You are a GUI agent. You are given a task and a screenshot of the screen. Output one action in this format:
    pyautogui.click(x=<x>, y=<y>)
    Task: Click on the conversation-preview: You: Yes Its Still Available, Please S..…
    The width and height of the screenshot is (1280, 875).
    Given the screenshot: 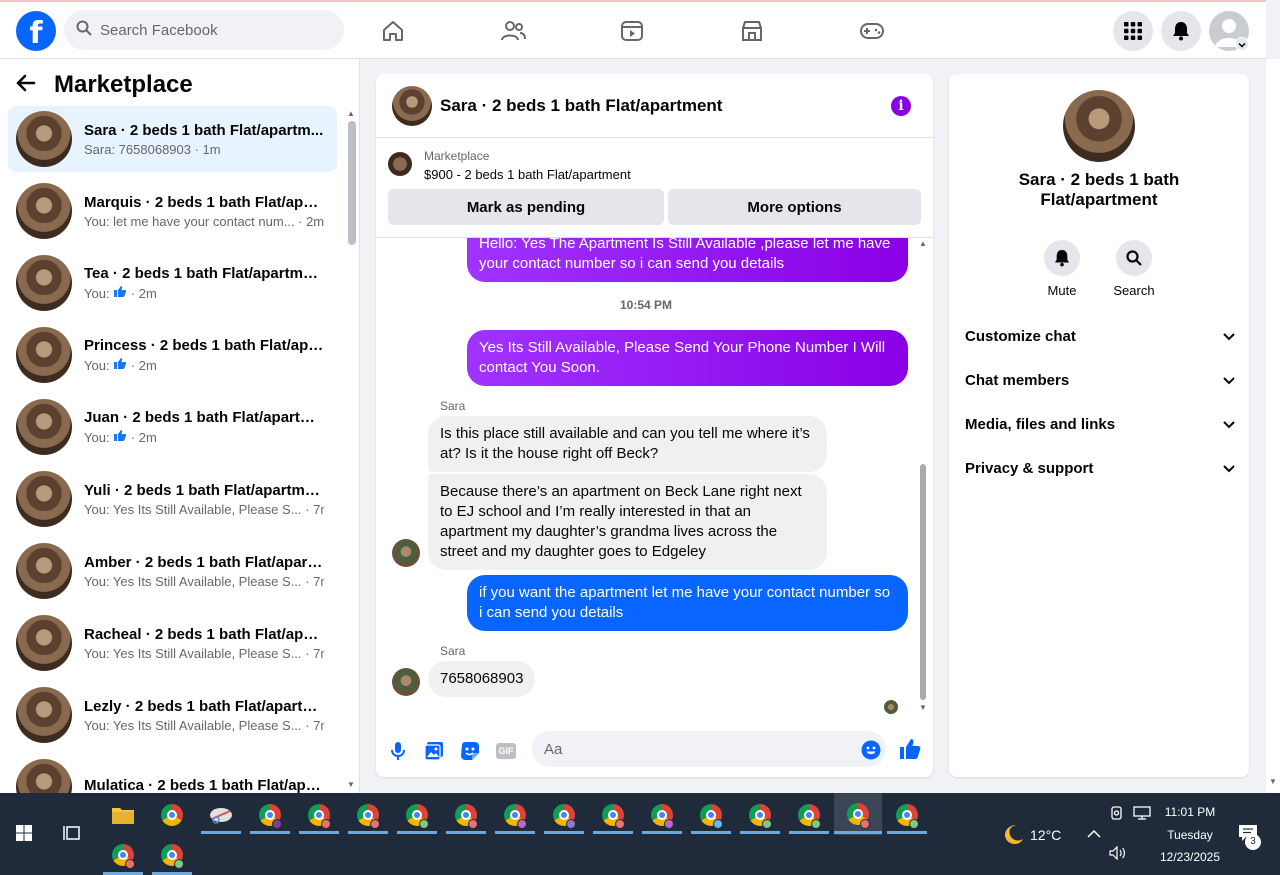 What is the action you would take?
    pyautogui.click(x=204, y=581)
    